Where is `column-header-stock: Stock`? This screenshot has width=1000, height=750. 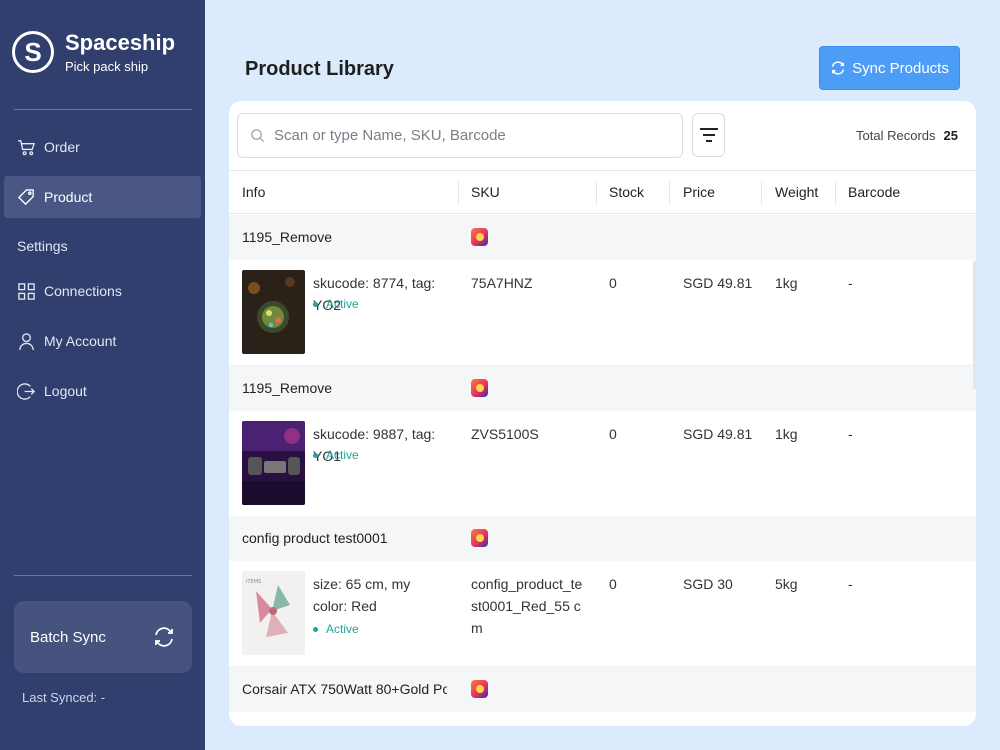 column-header-stock: Stock is located at coordinates (626, 192).